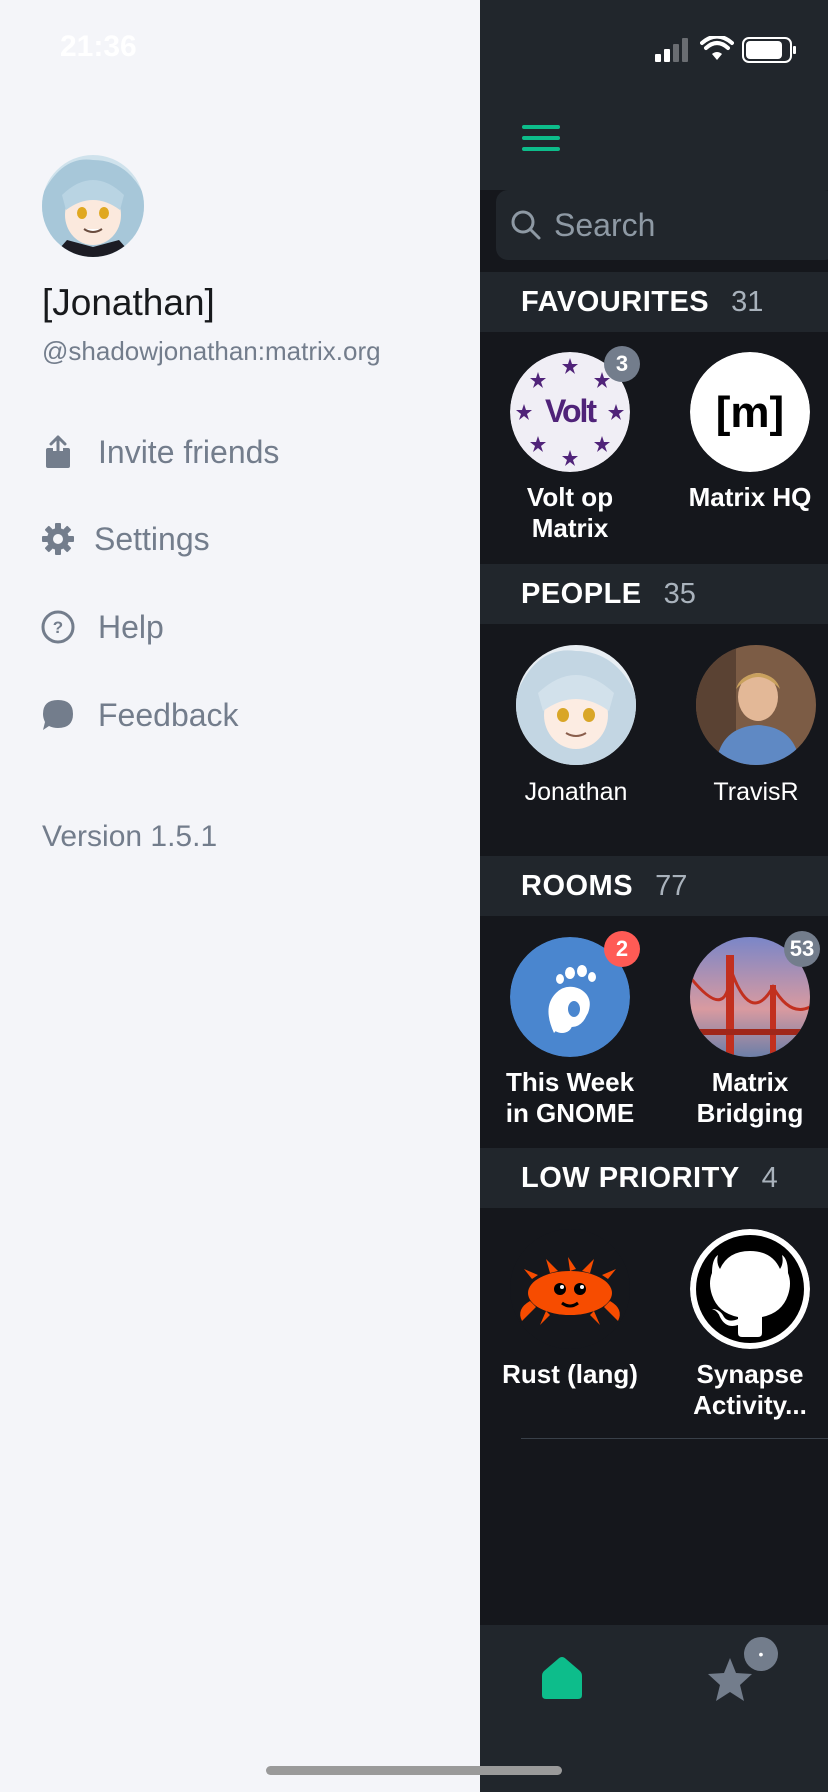  I want to click on menu-help: ? Help, so click(101, 627).